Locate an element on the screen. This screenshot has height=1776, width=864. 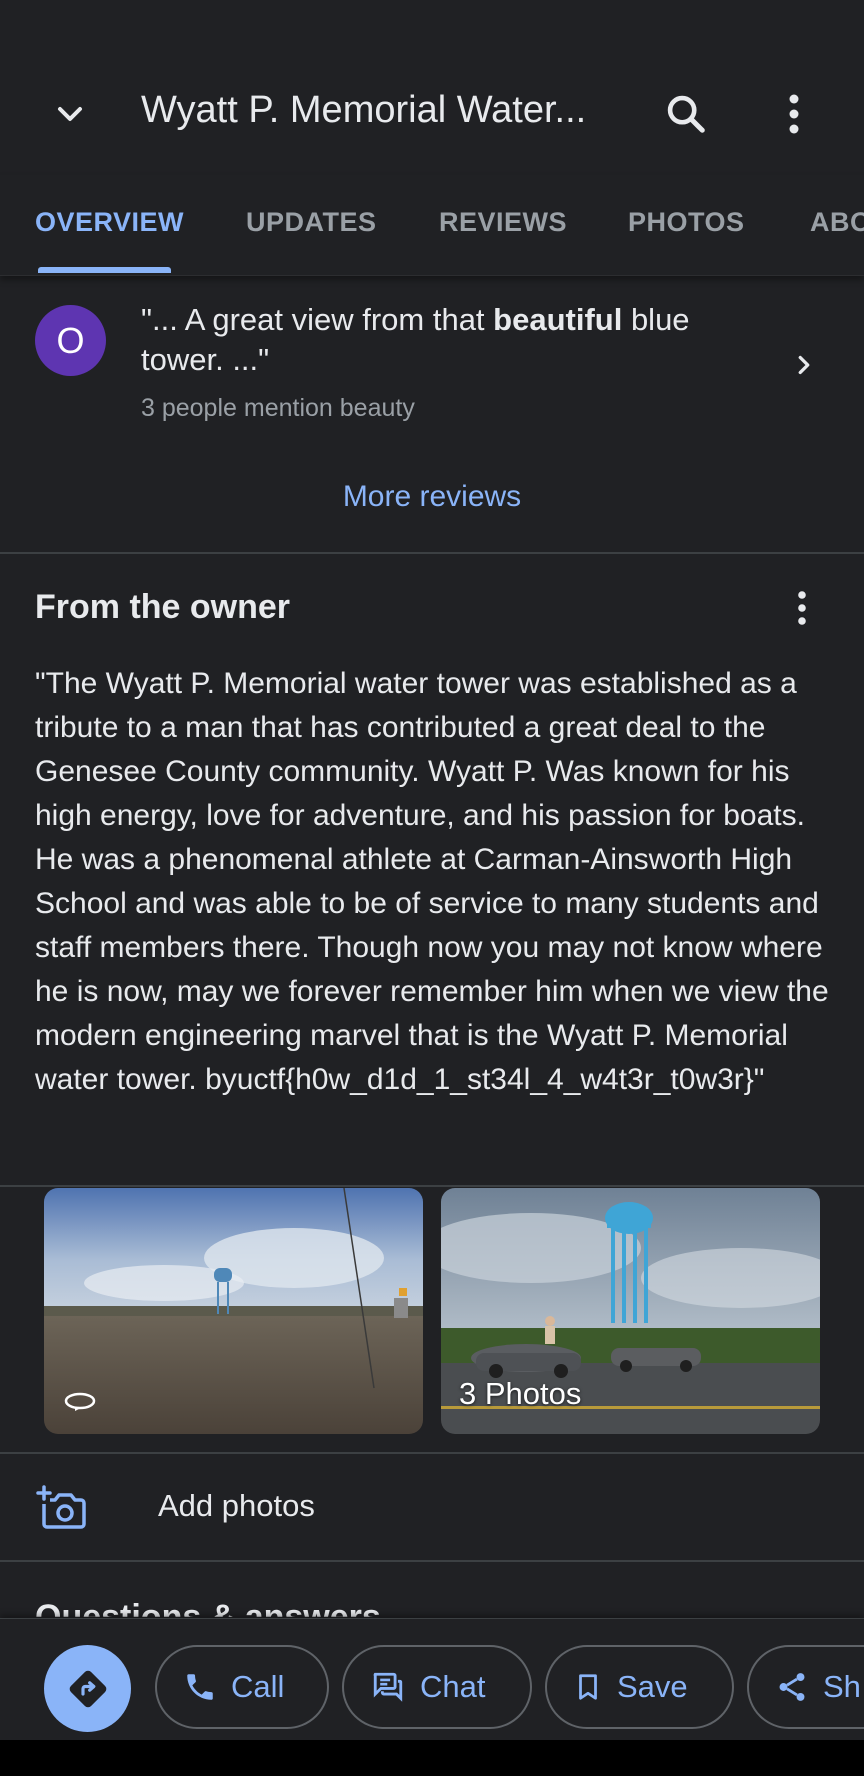
collapse-button is located at coordinates (70, 114).